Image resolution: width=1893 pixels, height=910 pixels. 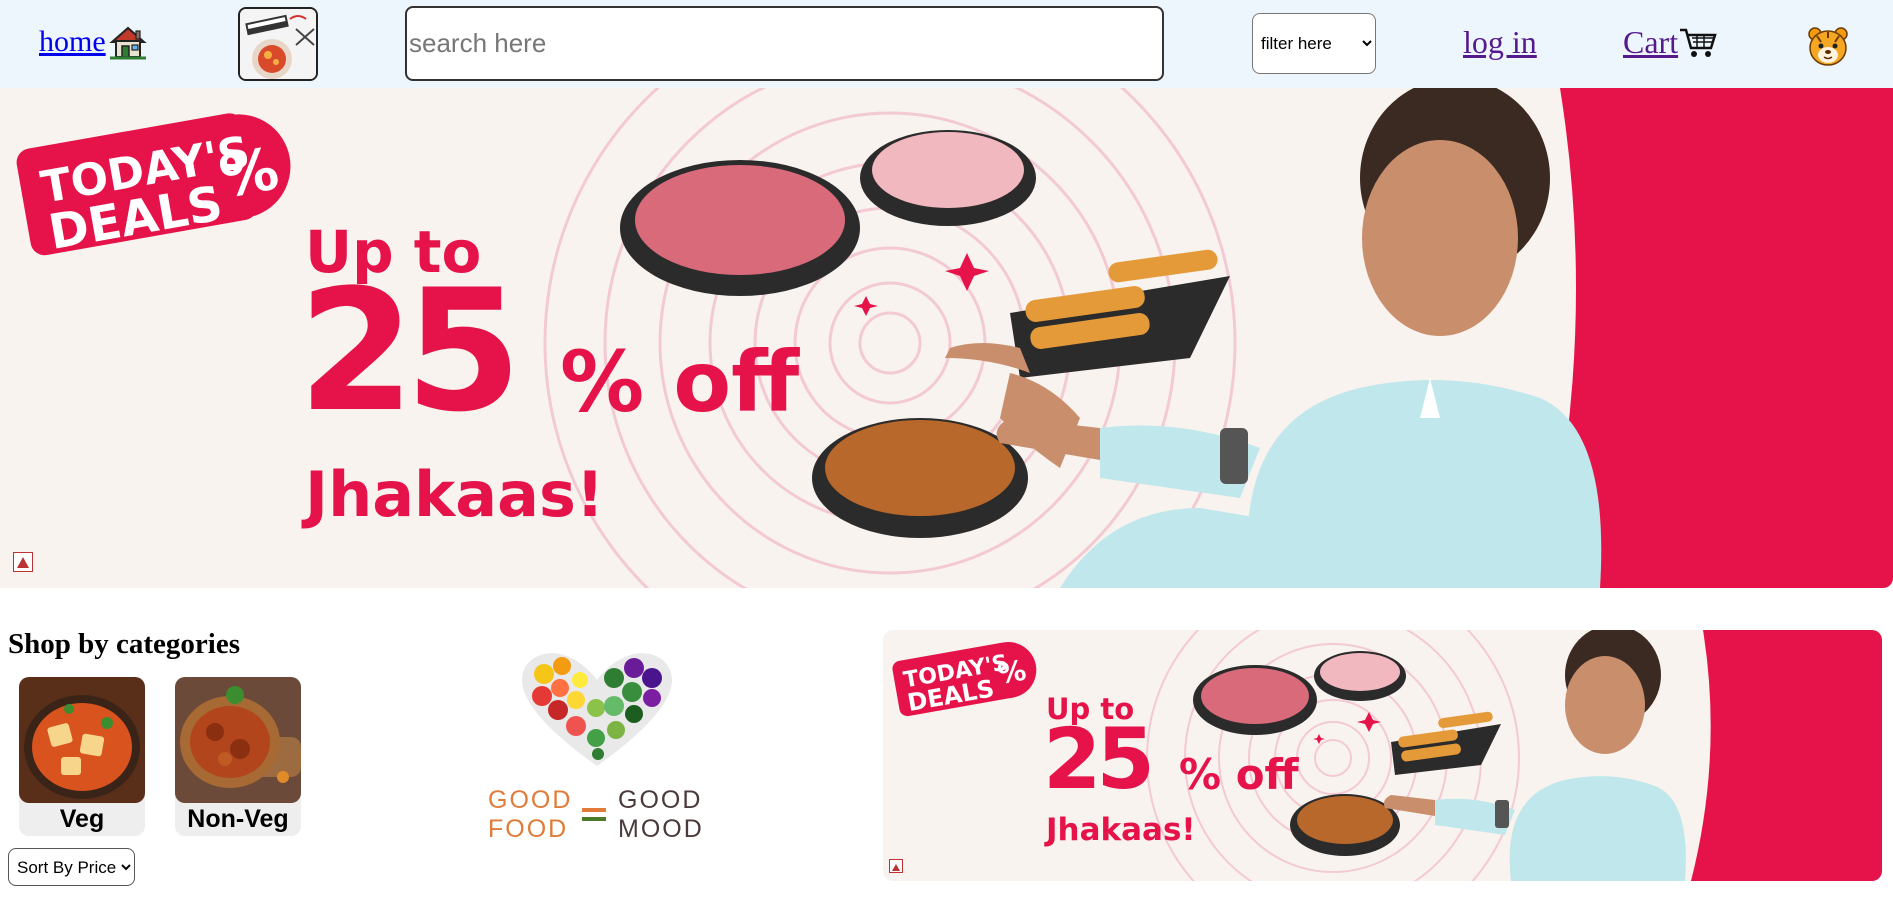 What do you see at coordinates (597, 709) in the screenshot?
I see `vegetable-heart-icon` at bounding box center [597, 709].